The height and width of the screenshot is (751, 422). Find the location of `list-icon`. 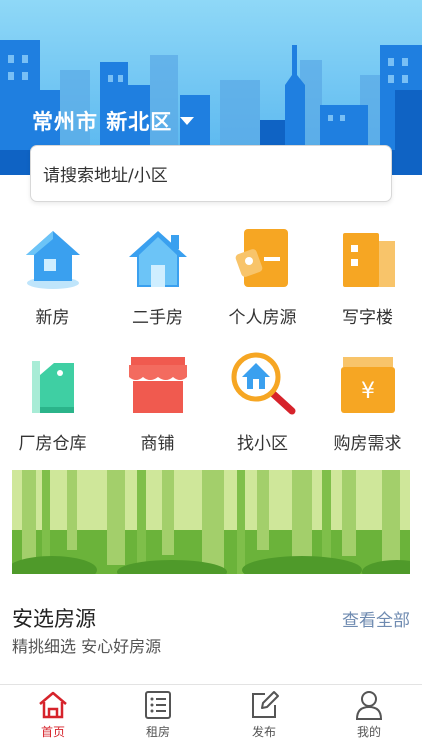

list-icon is located at coordinates (158, 705).